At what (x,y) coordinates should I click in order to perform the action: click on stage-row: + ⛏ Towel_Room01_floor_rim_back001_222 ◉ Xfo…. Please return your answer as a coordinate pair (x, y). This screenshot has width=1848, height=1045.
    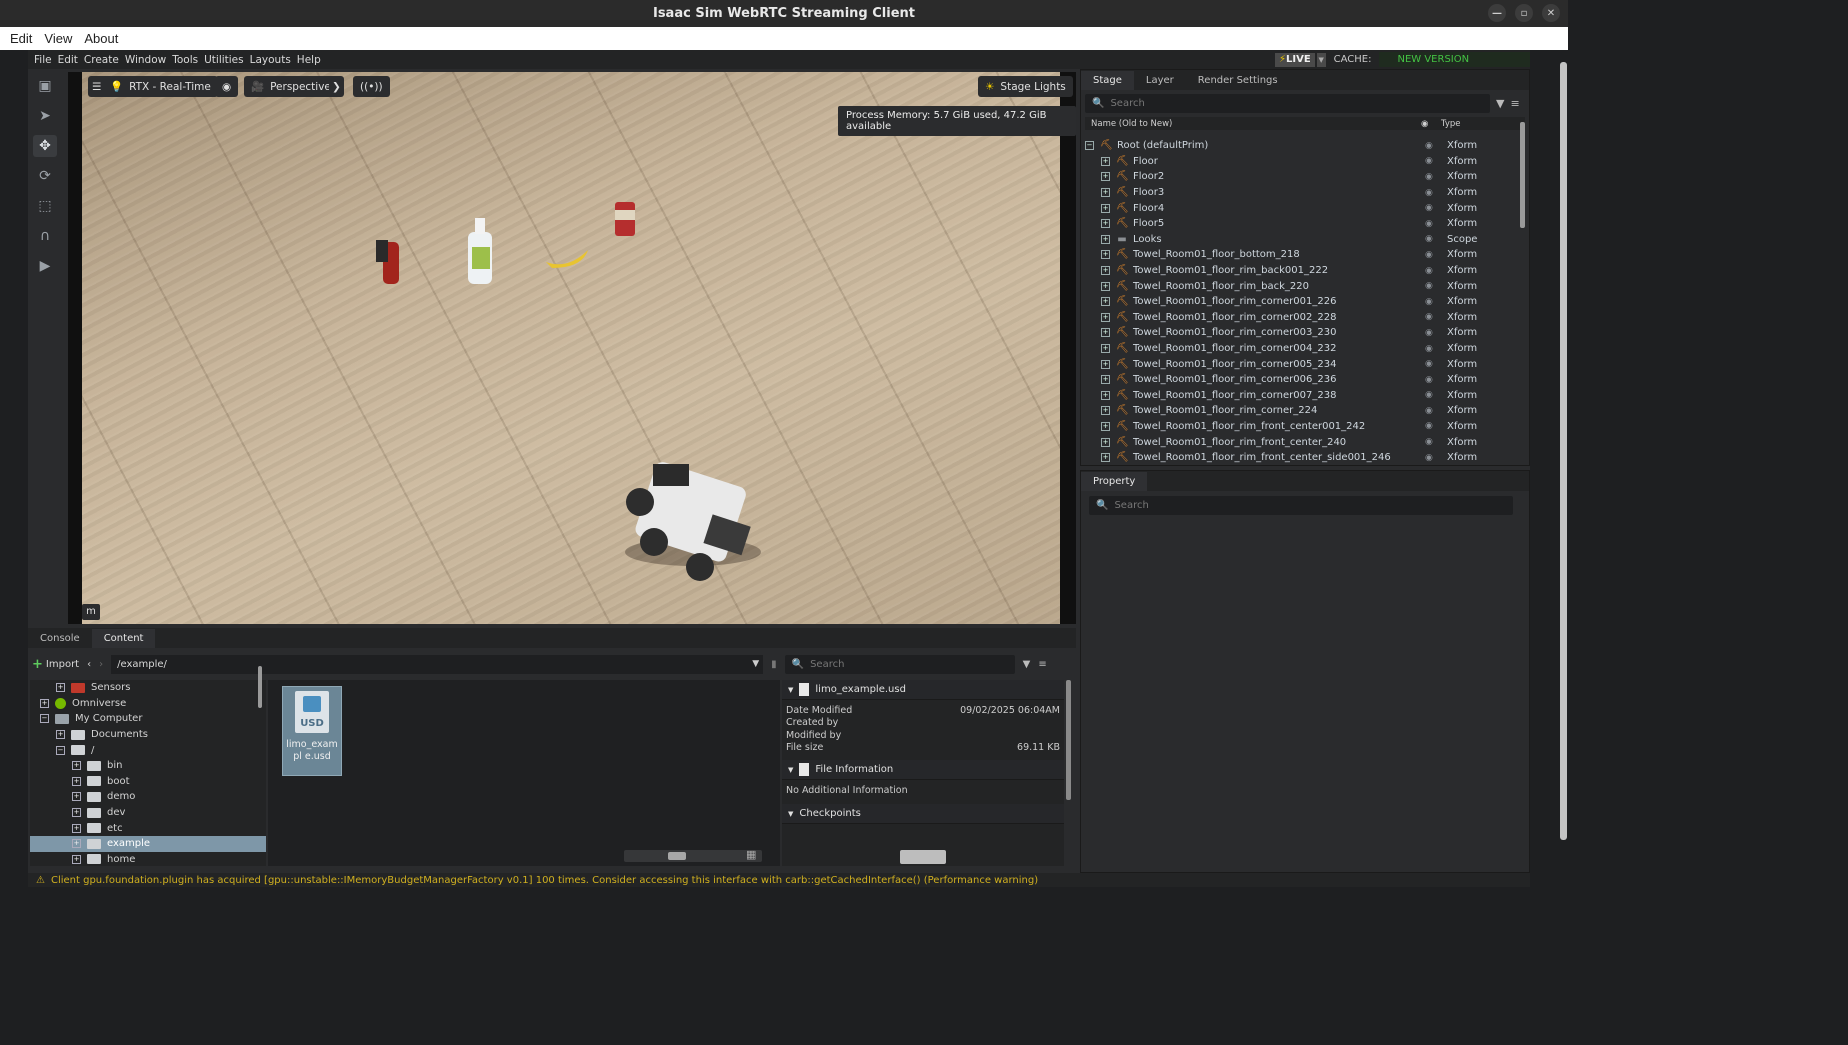
    Looking at the image, I should click on (1301, 271).